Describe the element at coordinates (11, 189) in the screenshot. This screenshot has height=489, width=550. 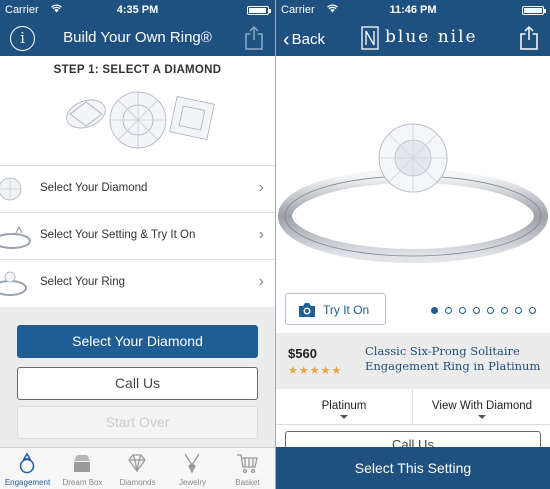
I see `diamond-thumbnail` at that location.